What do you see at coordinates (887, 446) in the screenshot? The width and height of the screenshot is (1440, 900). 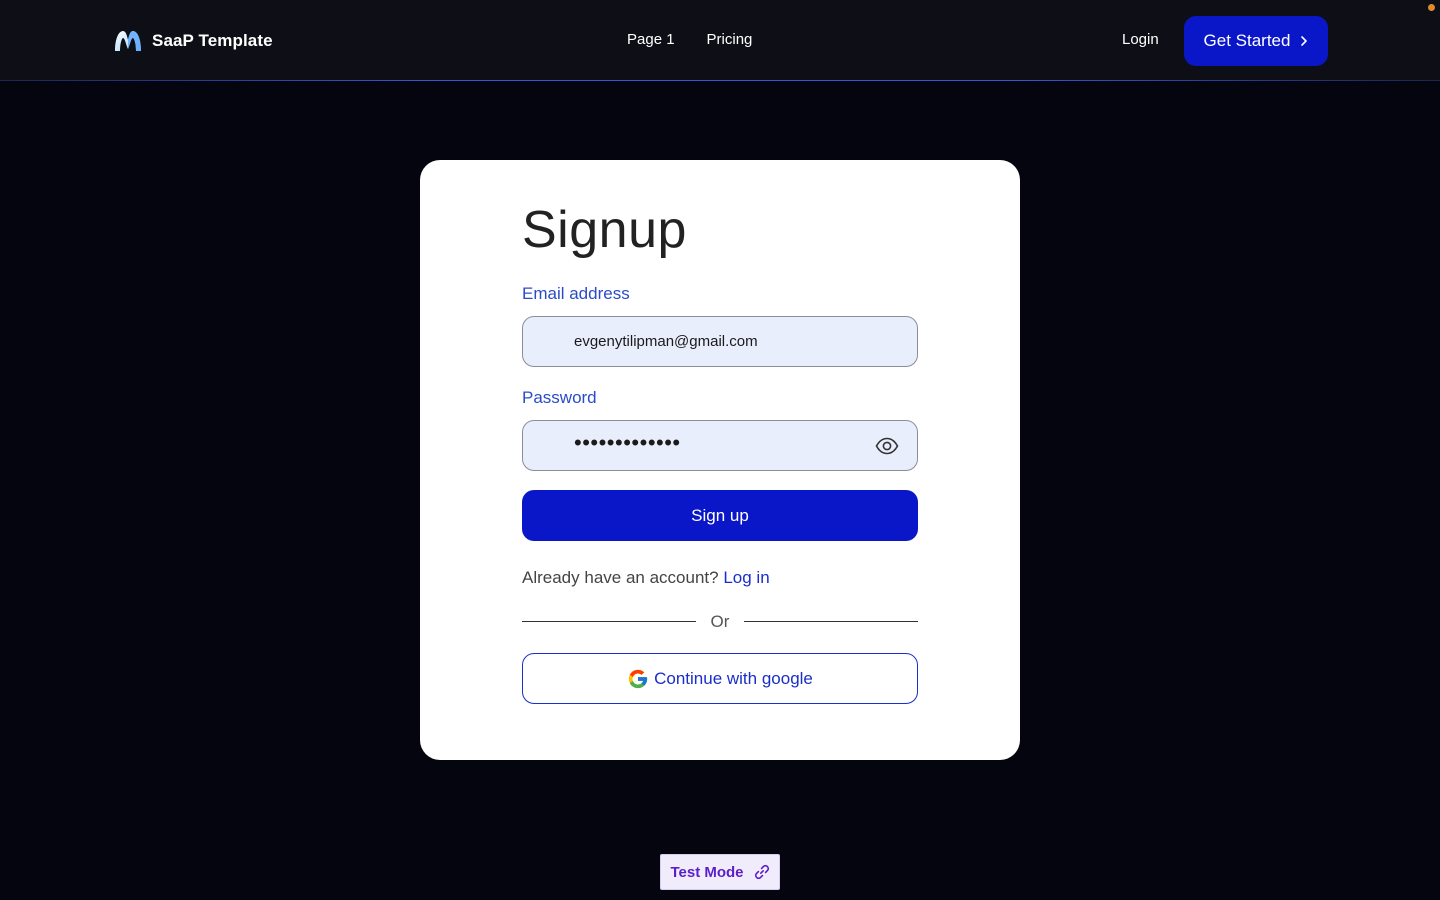 I see `eye-icon` at bounding box center [887, 446].